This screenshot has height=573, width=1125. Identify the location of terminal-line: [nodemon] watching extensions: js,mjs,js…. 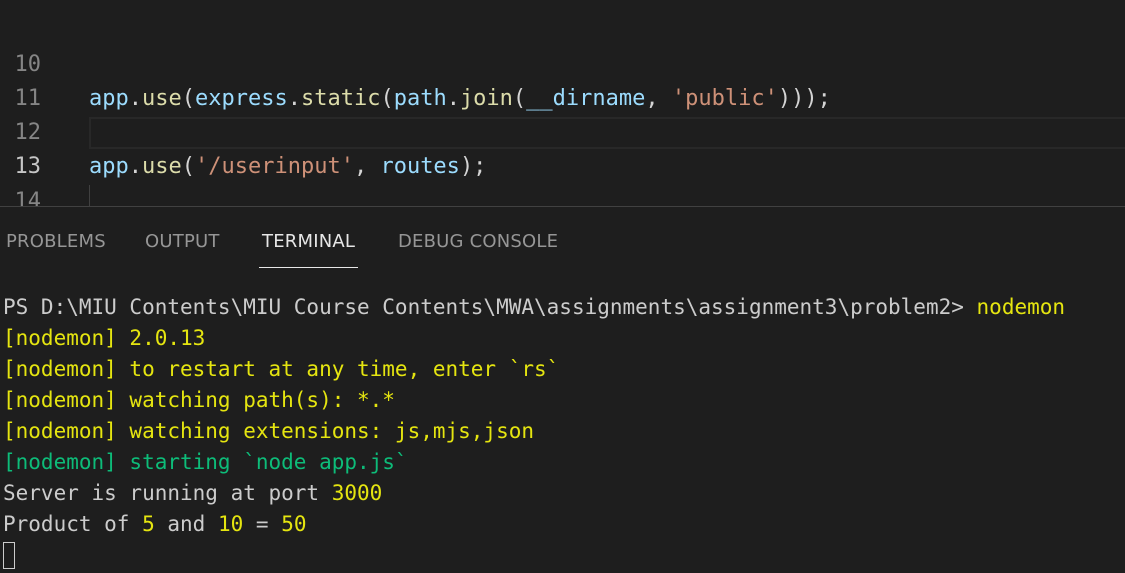
(268, 431).